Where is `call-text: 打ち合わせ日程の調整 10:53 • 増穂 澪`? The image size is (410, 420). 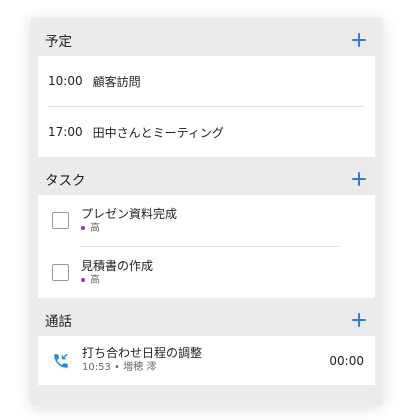
call-text: 打ち合わせ日程の調整 10:53 • 増穂 澪 is located at coordinates (205, 360).